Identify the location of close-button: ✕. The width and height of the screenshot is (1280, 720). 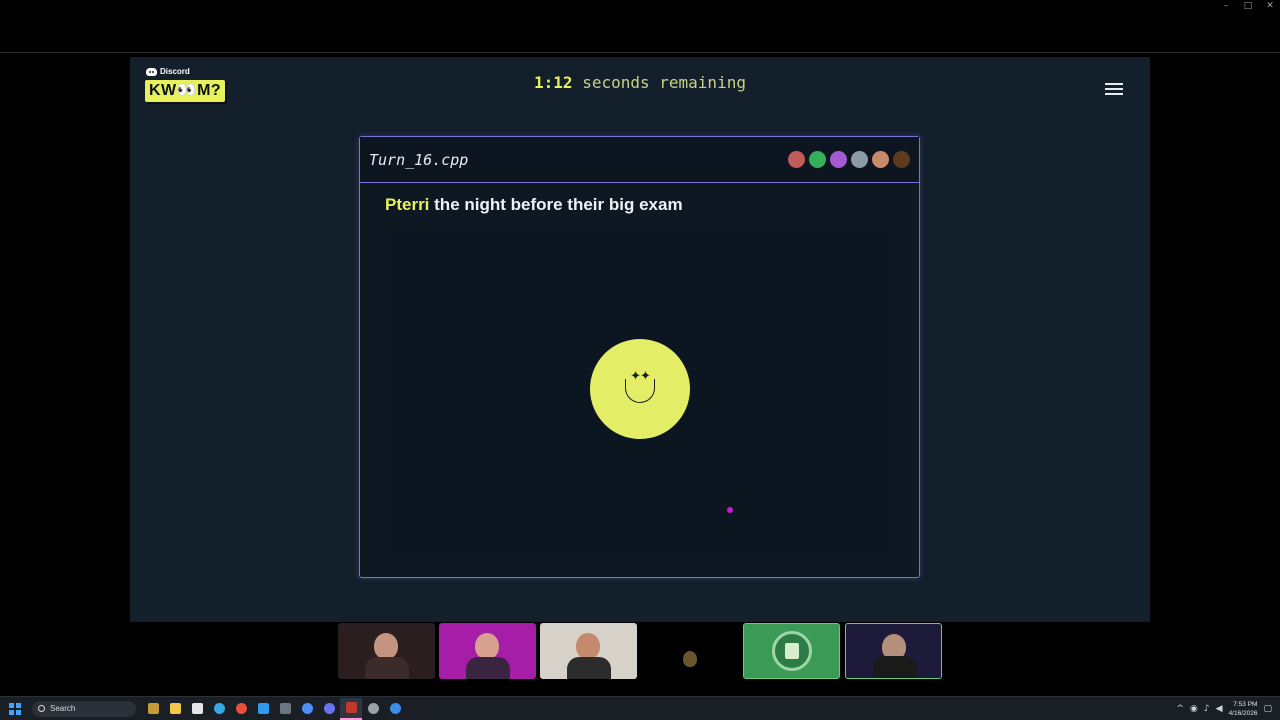
(1270, 7).